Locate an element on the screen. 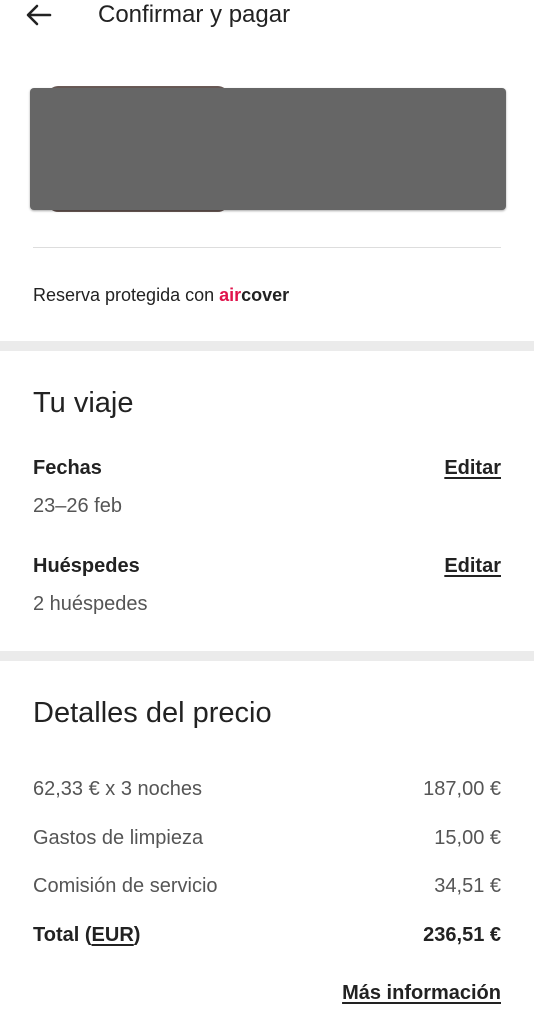 This screenshot has height=1024, width=534. more-info-link: Más información is located at coordinates (421, 993).